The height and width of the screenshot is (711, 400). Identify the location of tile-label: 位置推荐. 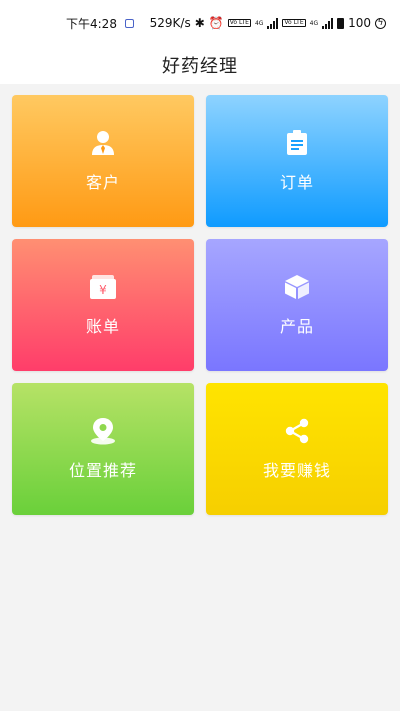
(102, 470).